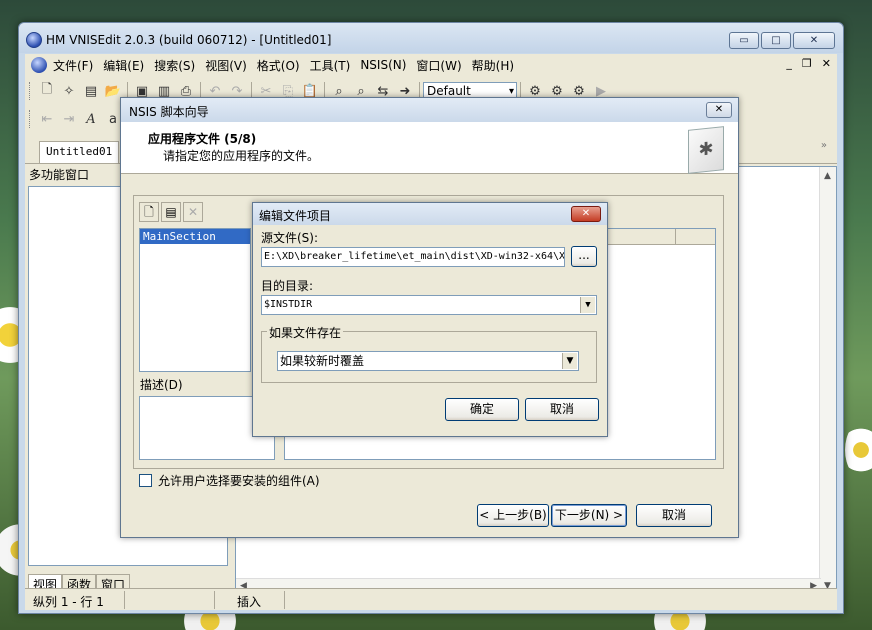 The width and height of the screenshot is (872, 630). Describe the element at coordinates (706, 150) in the screenshot. I see `wizard-book-icon: ✱` at that location.